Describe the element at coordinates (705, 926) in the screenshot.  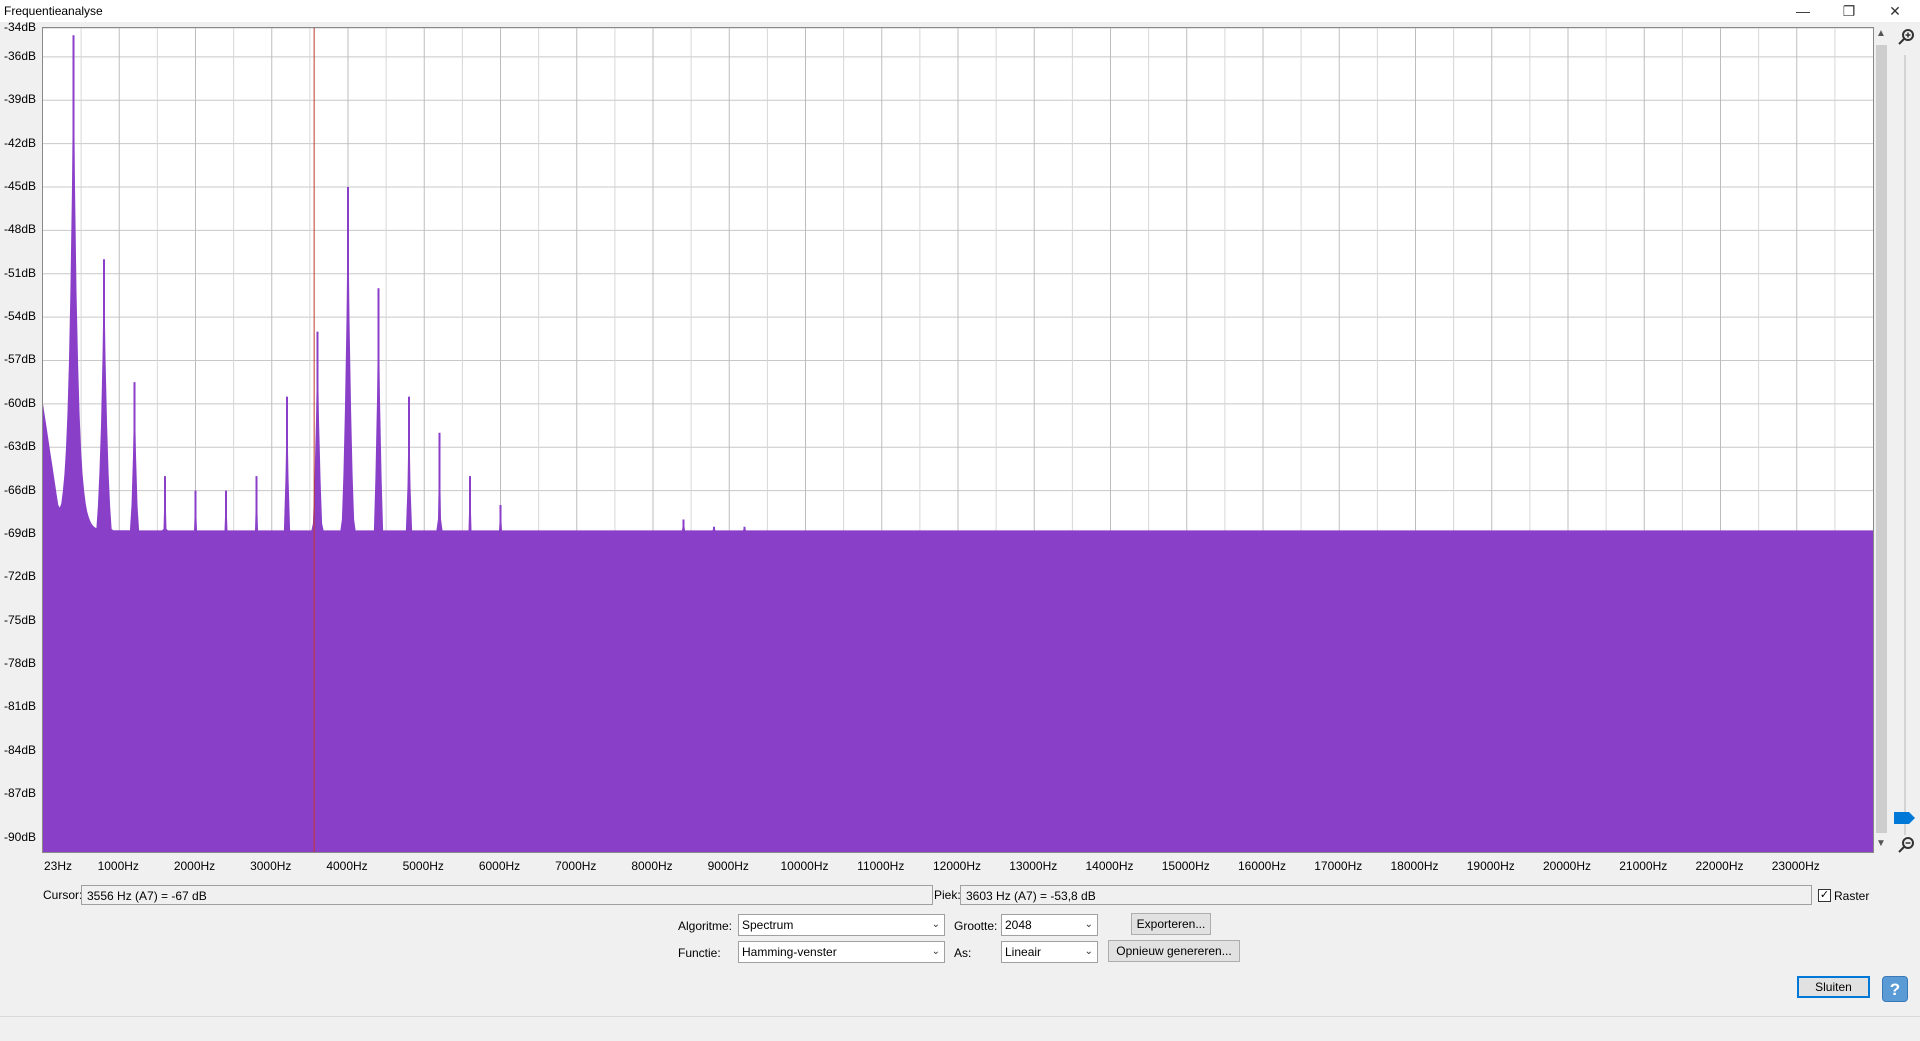
I see `algorithm-label: Algoritme:` at that location.